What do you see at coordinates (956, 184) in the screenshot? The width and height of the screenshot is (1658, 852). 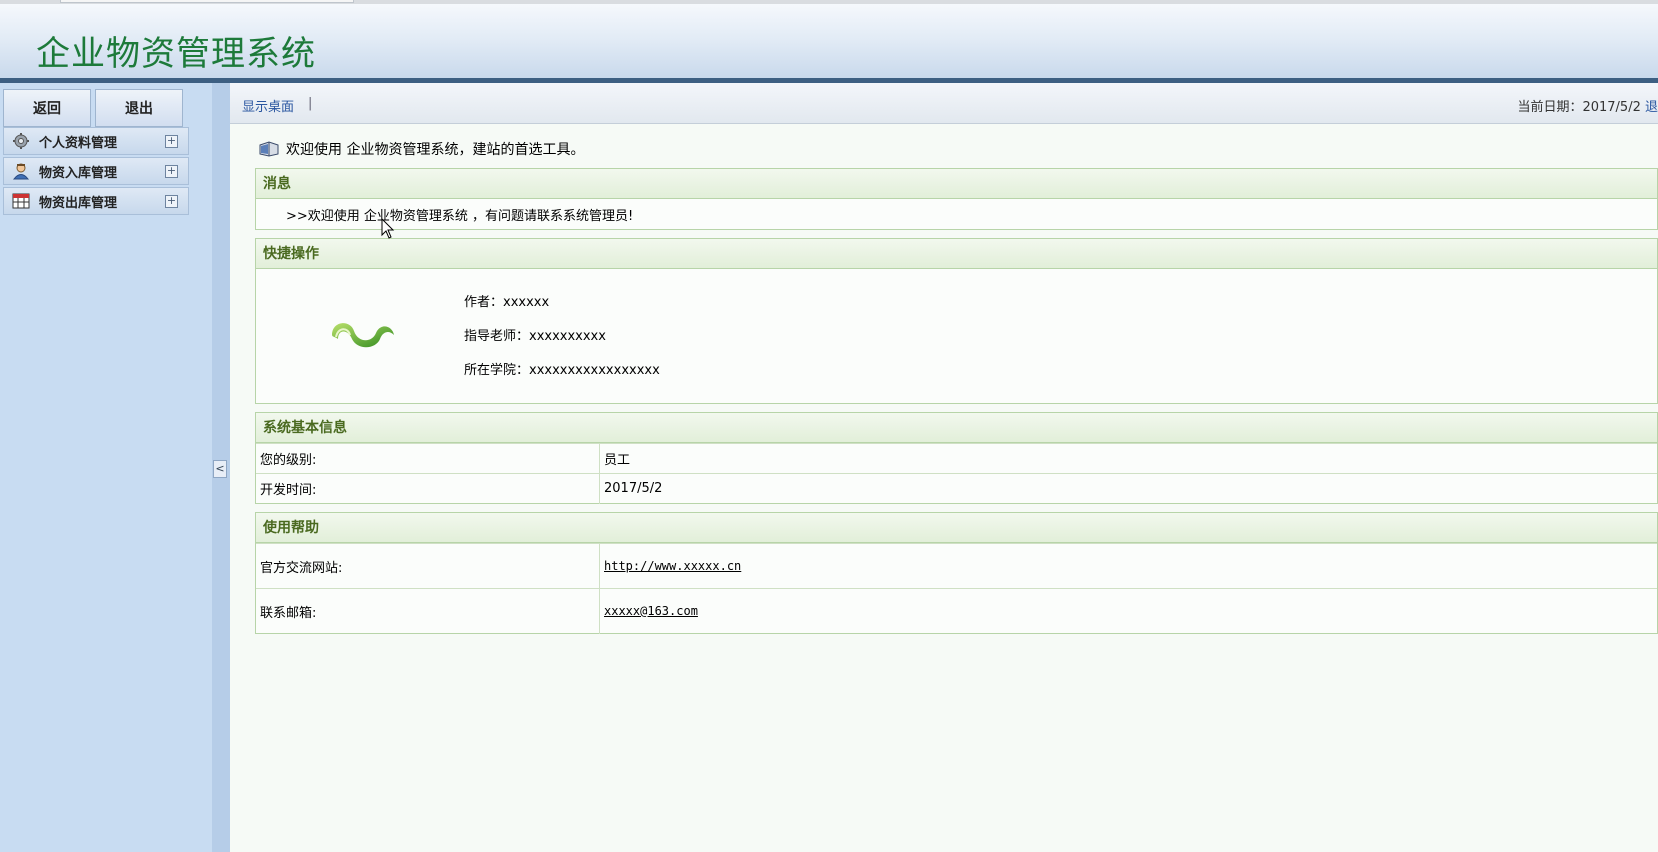 I see `messages-heading: 消息` at bounding box center [956, 184].